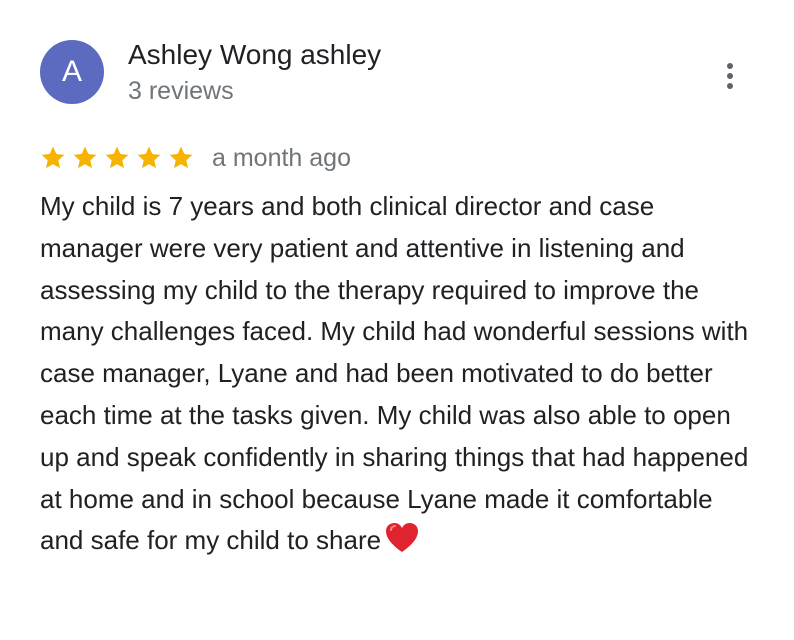 The image size is (794, 640). Describe the element at coordinates (195, 158) in the screenshot. I see `rating-row: a month ago` at that location.